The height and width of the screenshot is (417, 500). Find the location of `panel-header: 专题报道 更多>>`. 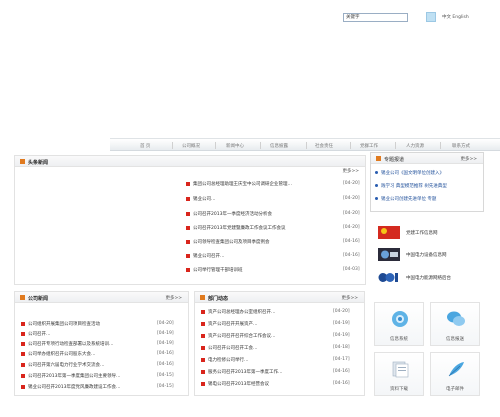

panel-header: 专题报道 更多>> is located at coordinates (427, 158).